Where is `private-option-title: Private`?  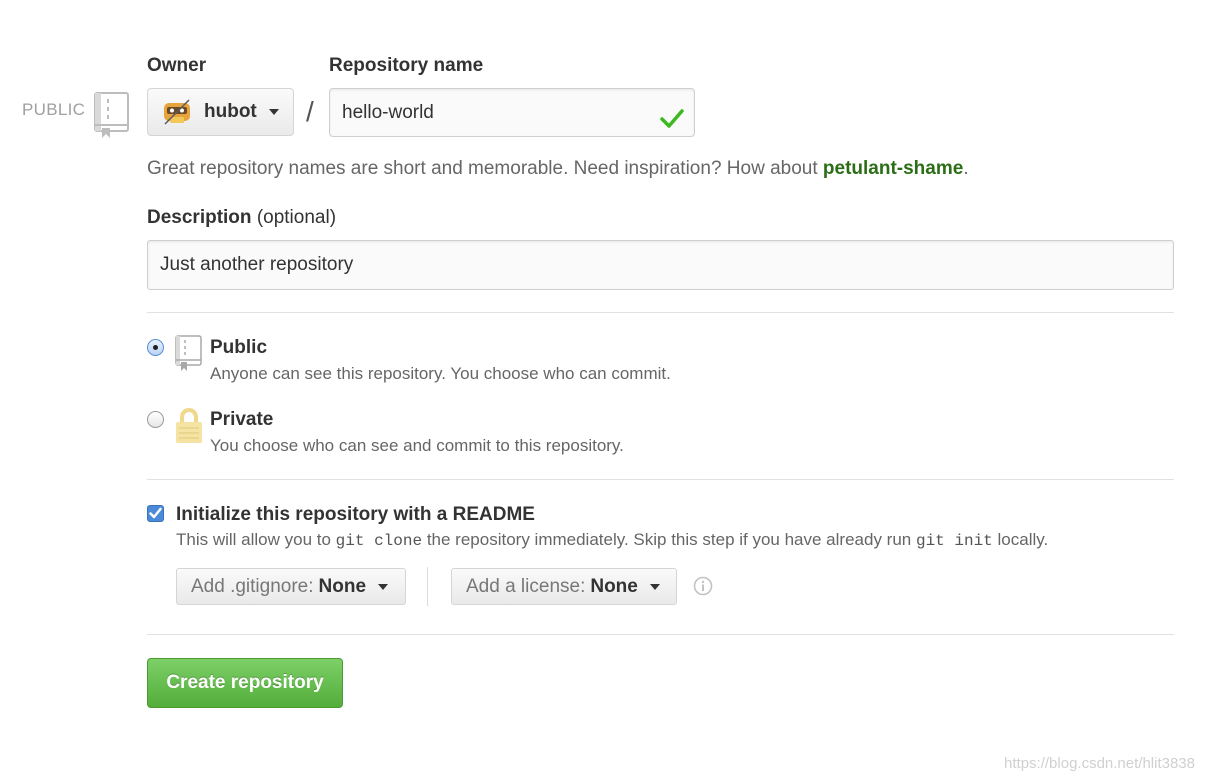 private-option-title: Private is located at coordinates (242, 419).